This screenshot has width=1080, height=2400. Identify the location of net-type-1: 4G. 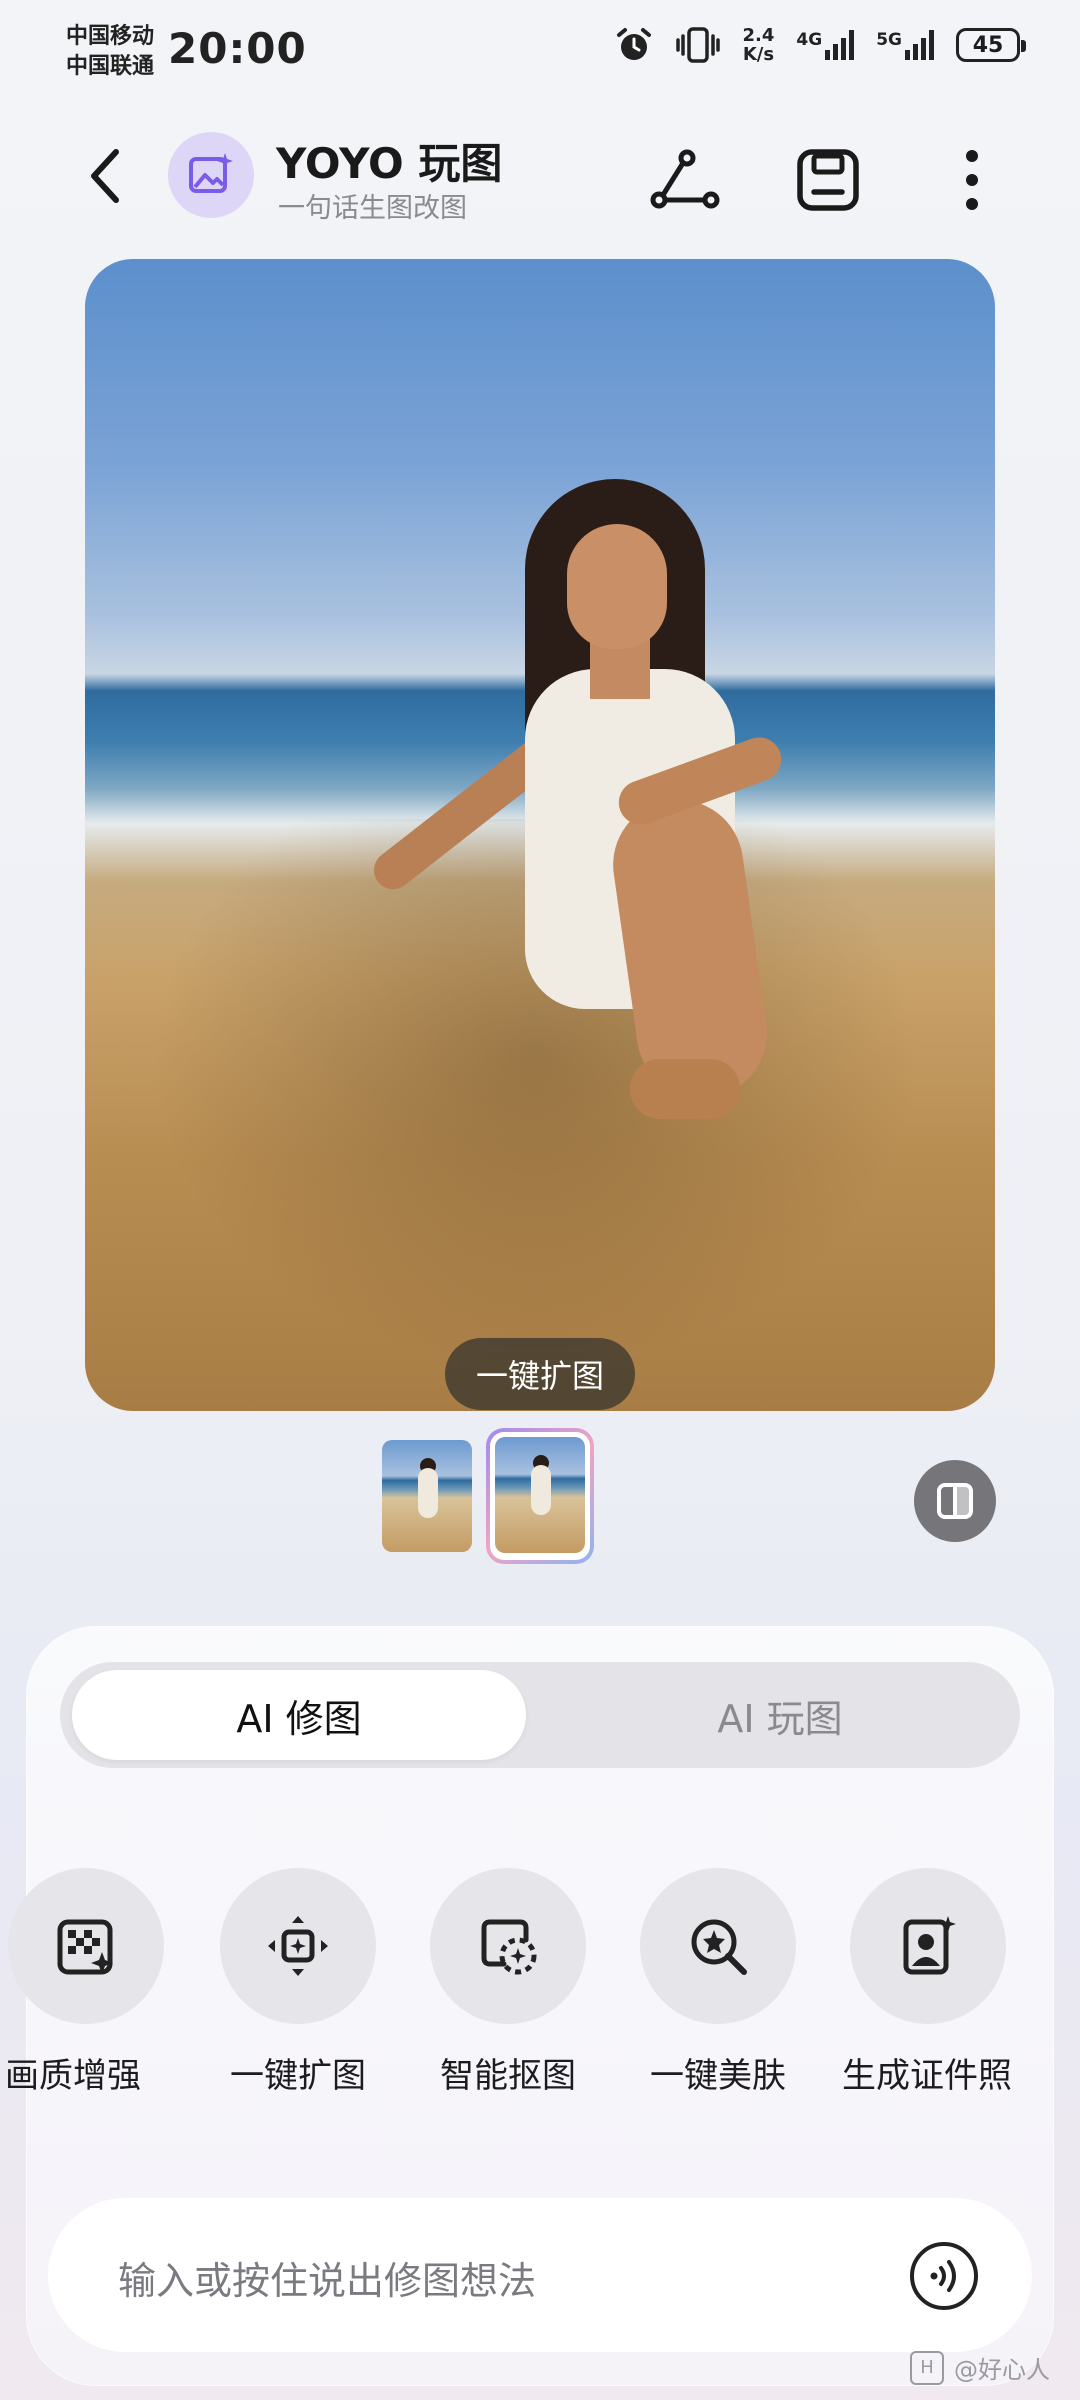
(809, 40).